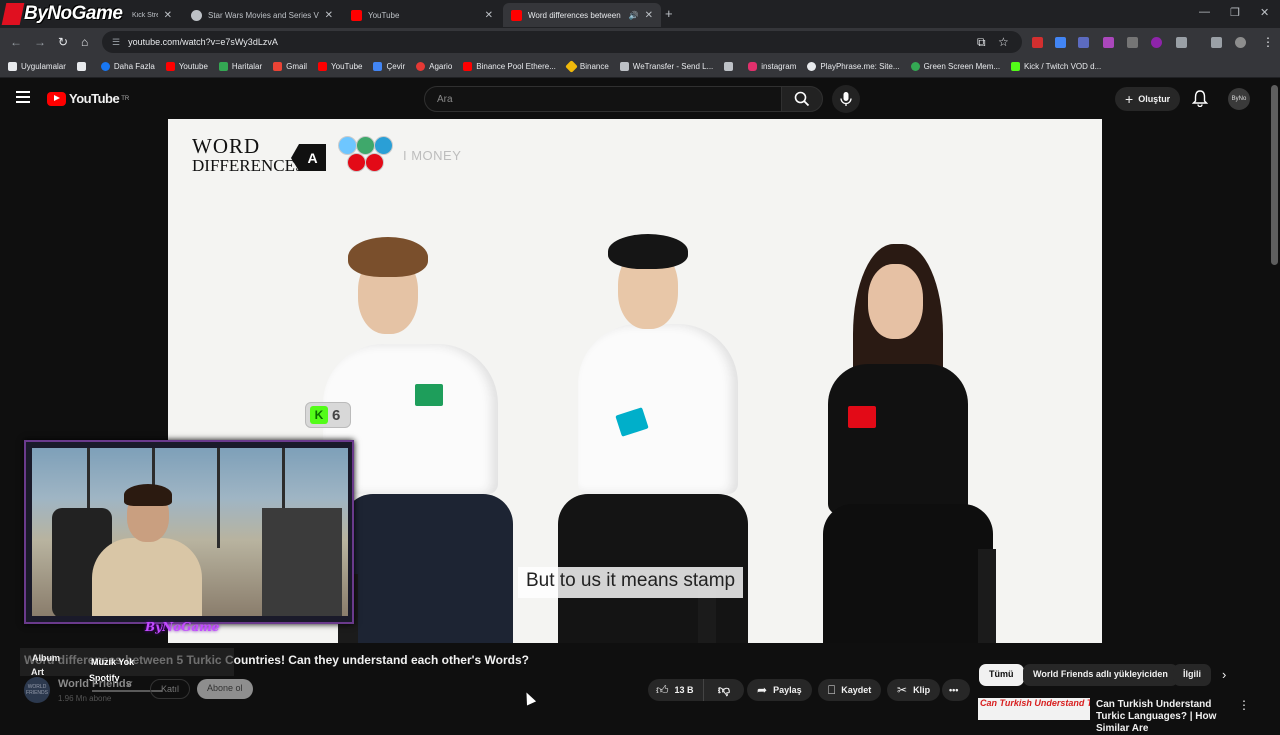 The width and height of the screenshot is (1280, 735). I want to click on music-status: Müzik Yok, so click(113, 662).